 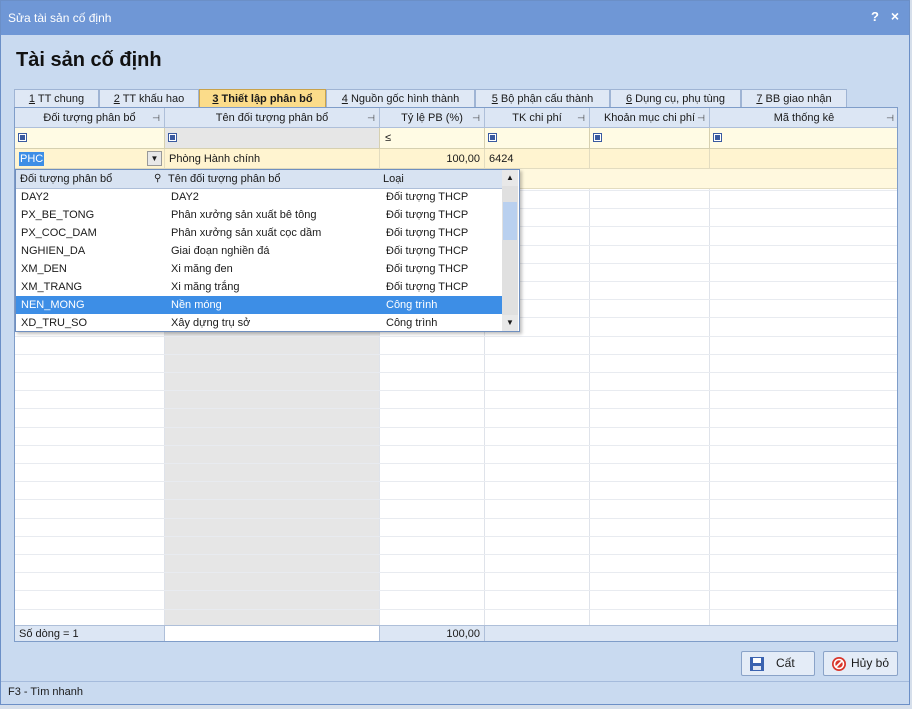 I want to click on dropdown-item-name: Xi măng trắng, so click(x=205, y=287).